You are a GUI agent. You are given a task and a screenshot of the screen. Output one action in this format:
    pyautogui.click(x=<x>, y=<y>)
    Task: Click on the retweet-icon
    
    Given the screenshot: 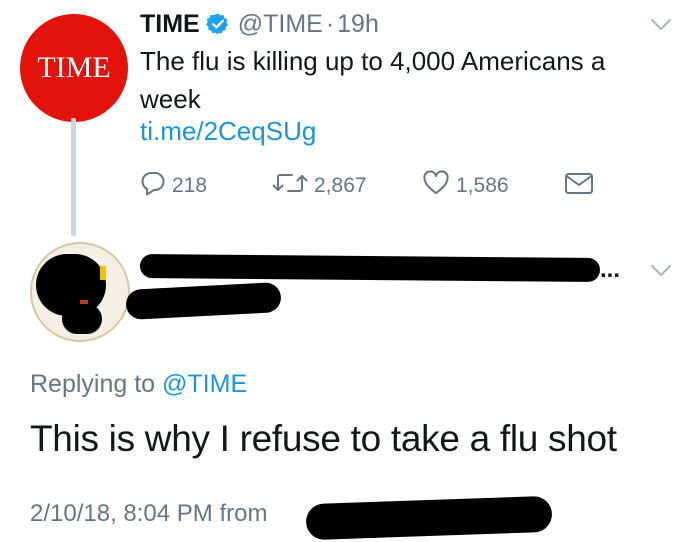 What is the action you would take?
    pyautogui.click(x=293, y=186)
    